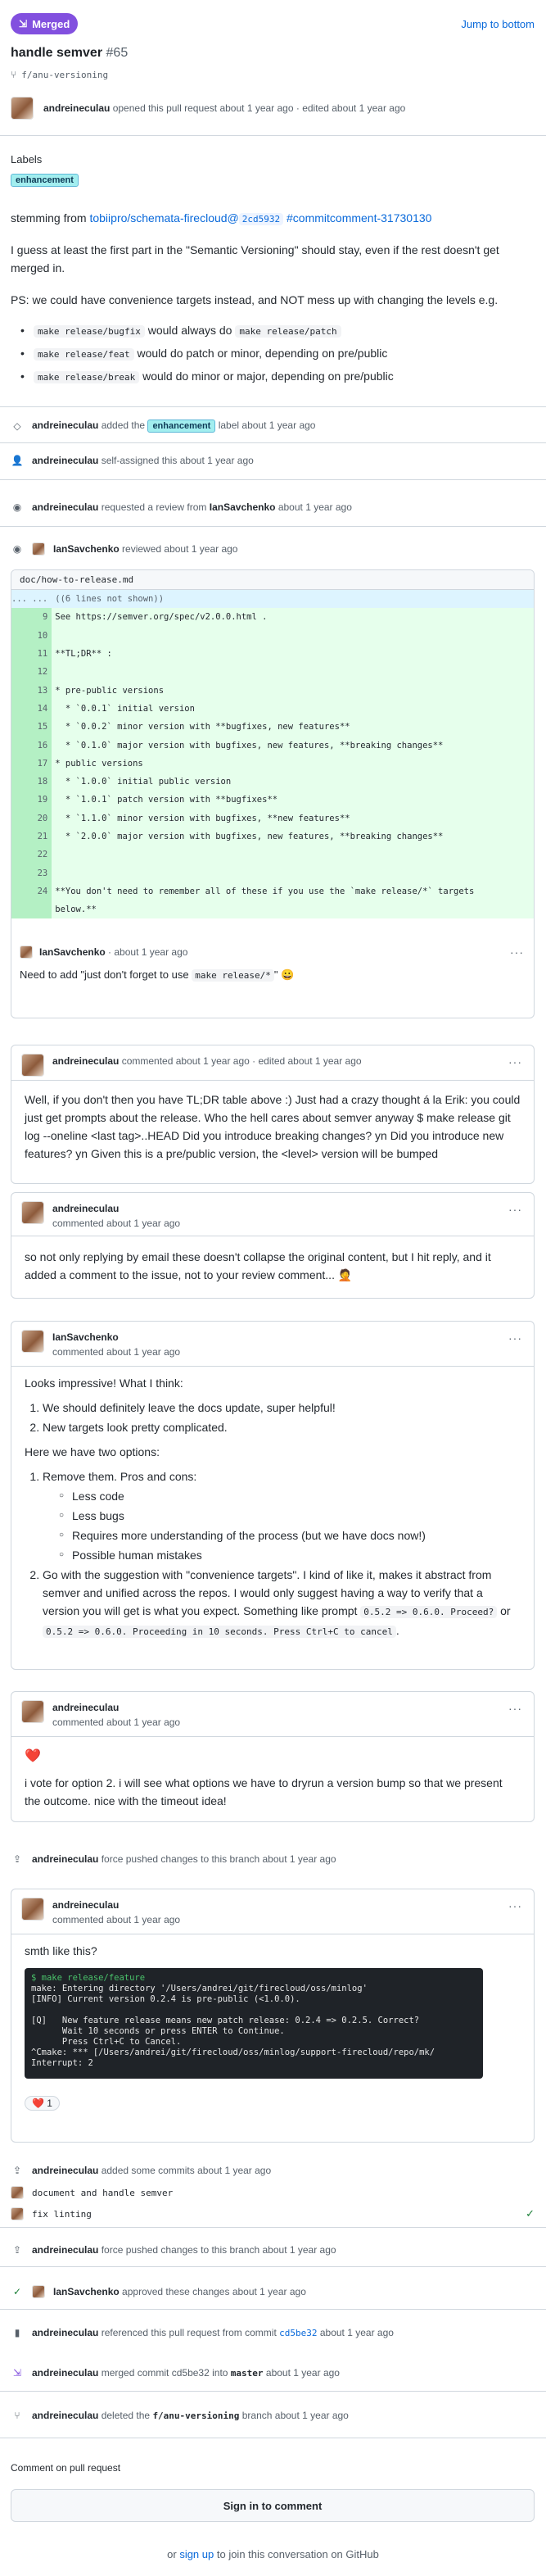 The width and height of the screenshot is (546, 2576). What do you see at coordinates (272, 654) in the screenshot?
I see `diff-line: 11 **TL;DR** :` at bounding box center [272, 654].